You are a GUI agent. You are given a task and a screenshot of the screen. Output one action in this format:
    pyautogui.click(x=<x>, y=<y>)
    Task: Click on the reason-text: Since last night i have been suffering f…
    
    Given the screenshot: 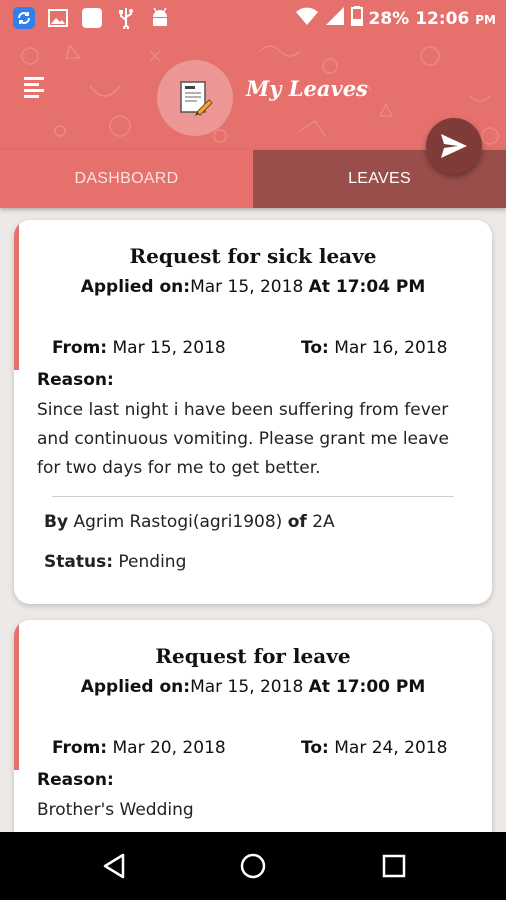 What is the action you would take?
    pyautogui.click(x=243, y=439)
    